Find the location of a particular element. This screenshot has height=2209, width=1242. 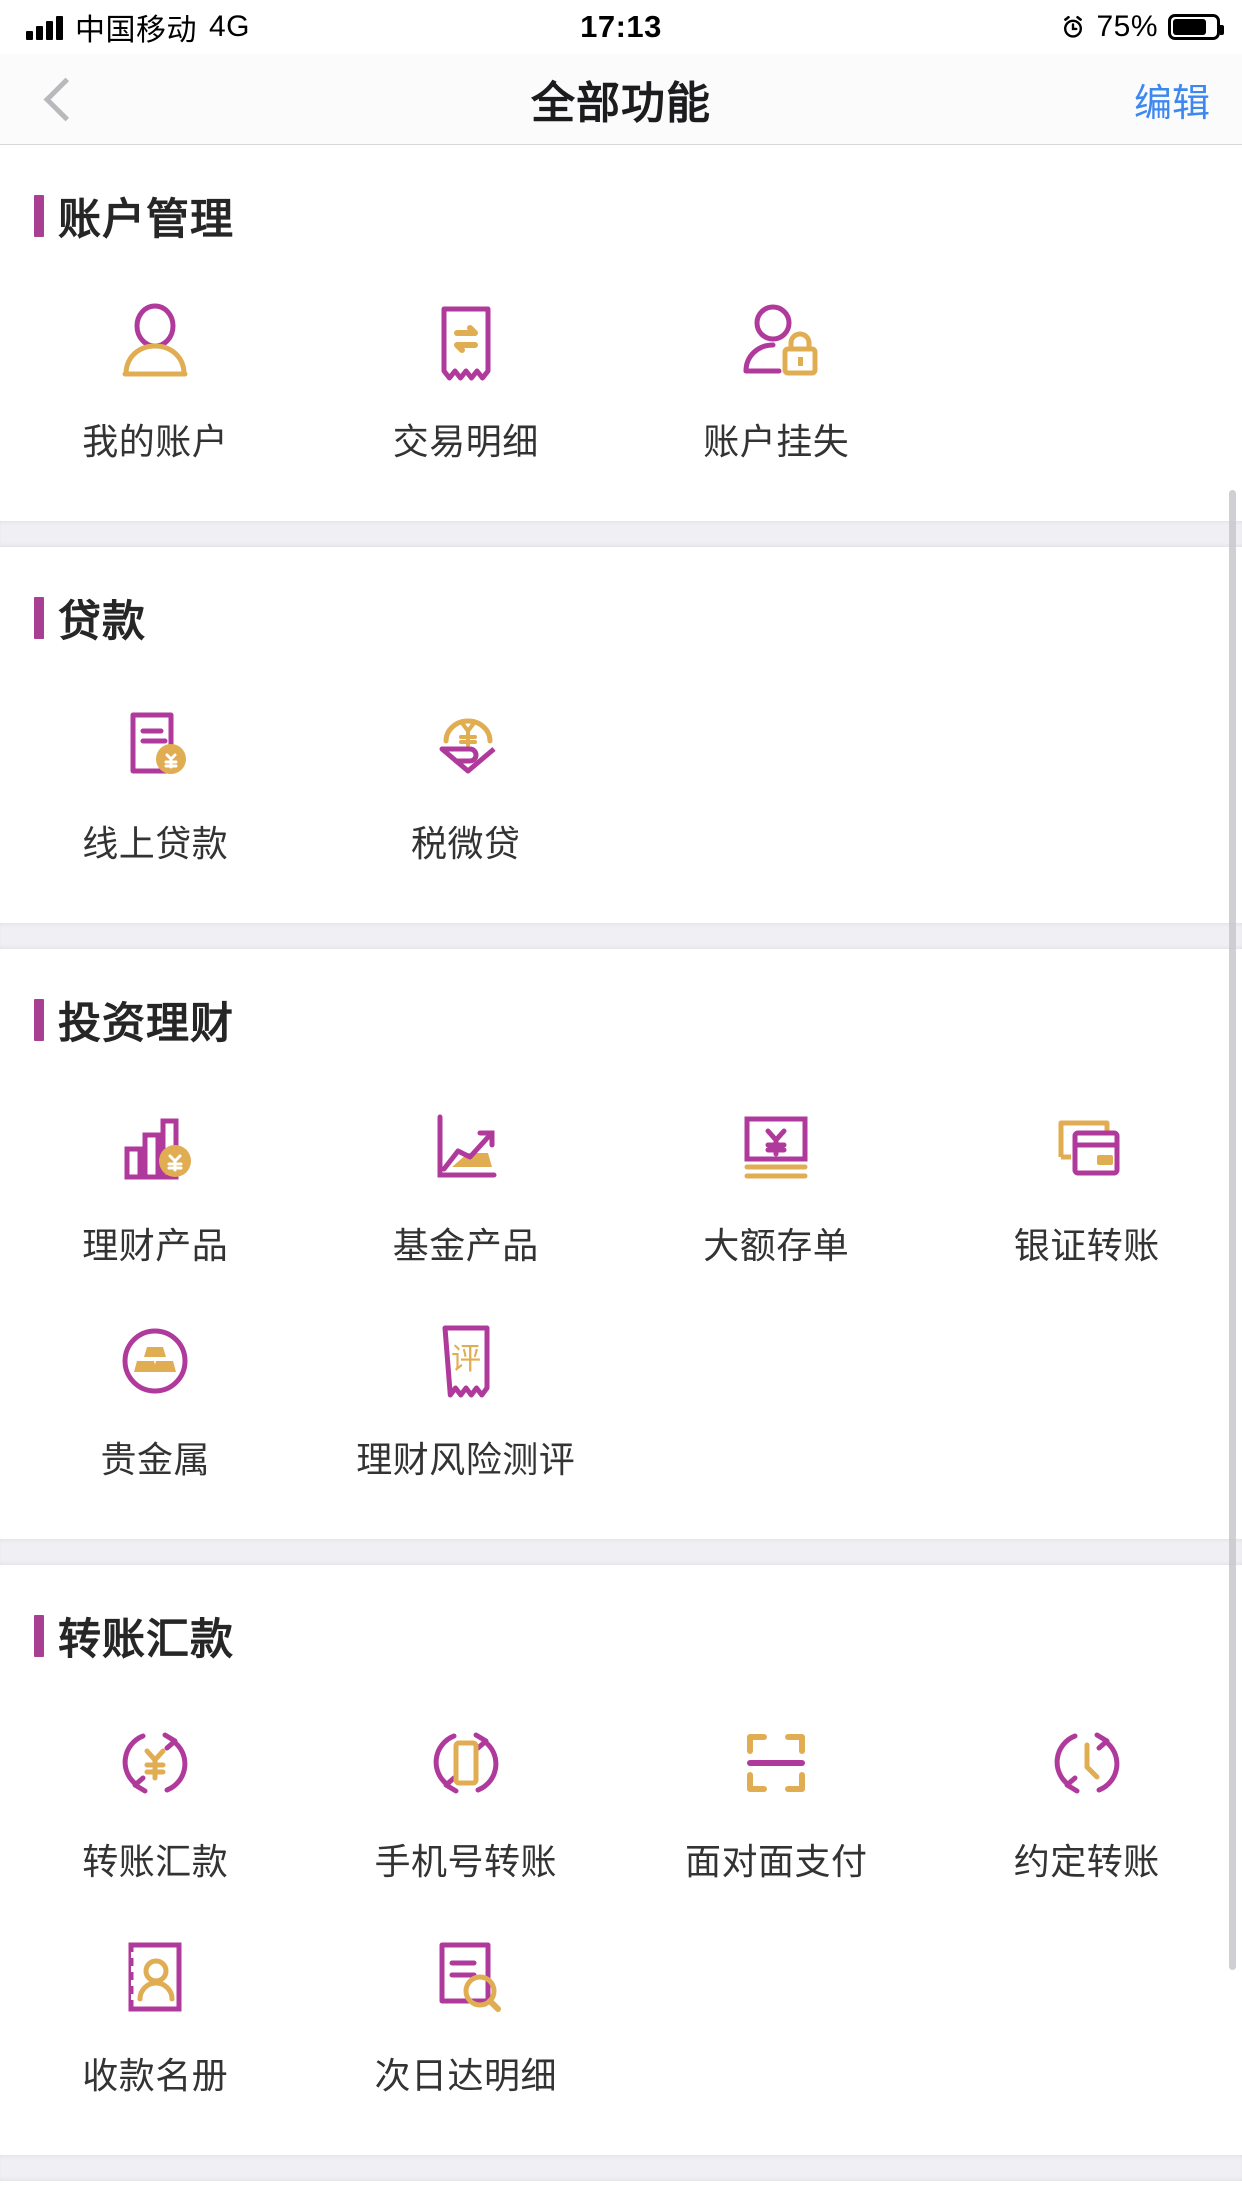

receipt-exchange-icon is located at coordinates (466, 343).